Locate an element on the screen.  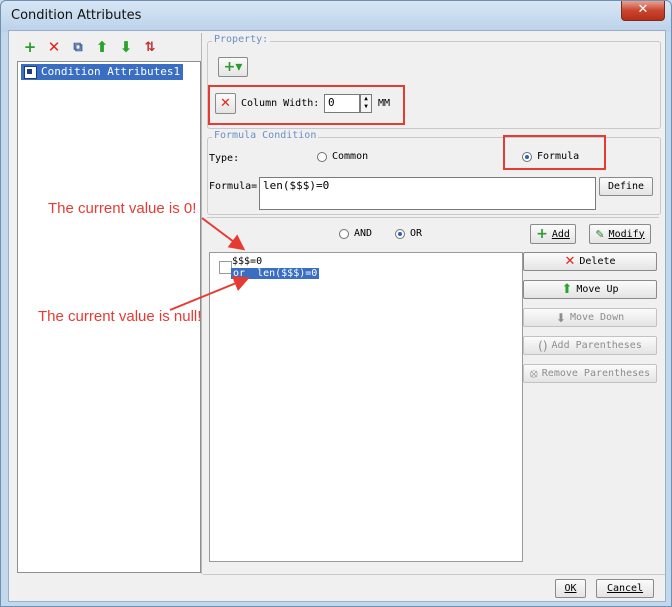
add-parentheses-button: () Add Parentheses is located at coordinates (590, 345).